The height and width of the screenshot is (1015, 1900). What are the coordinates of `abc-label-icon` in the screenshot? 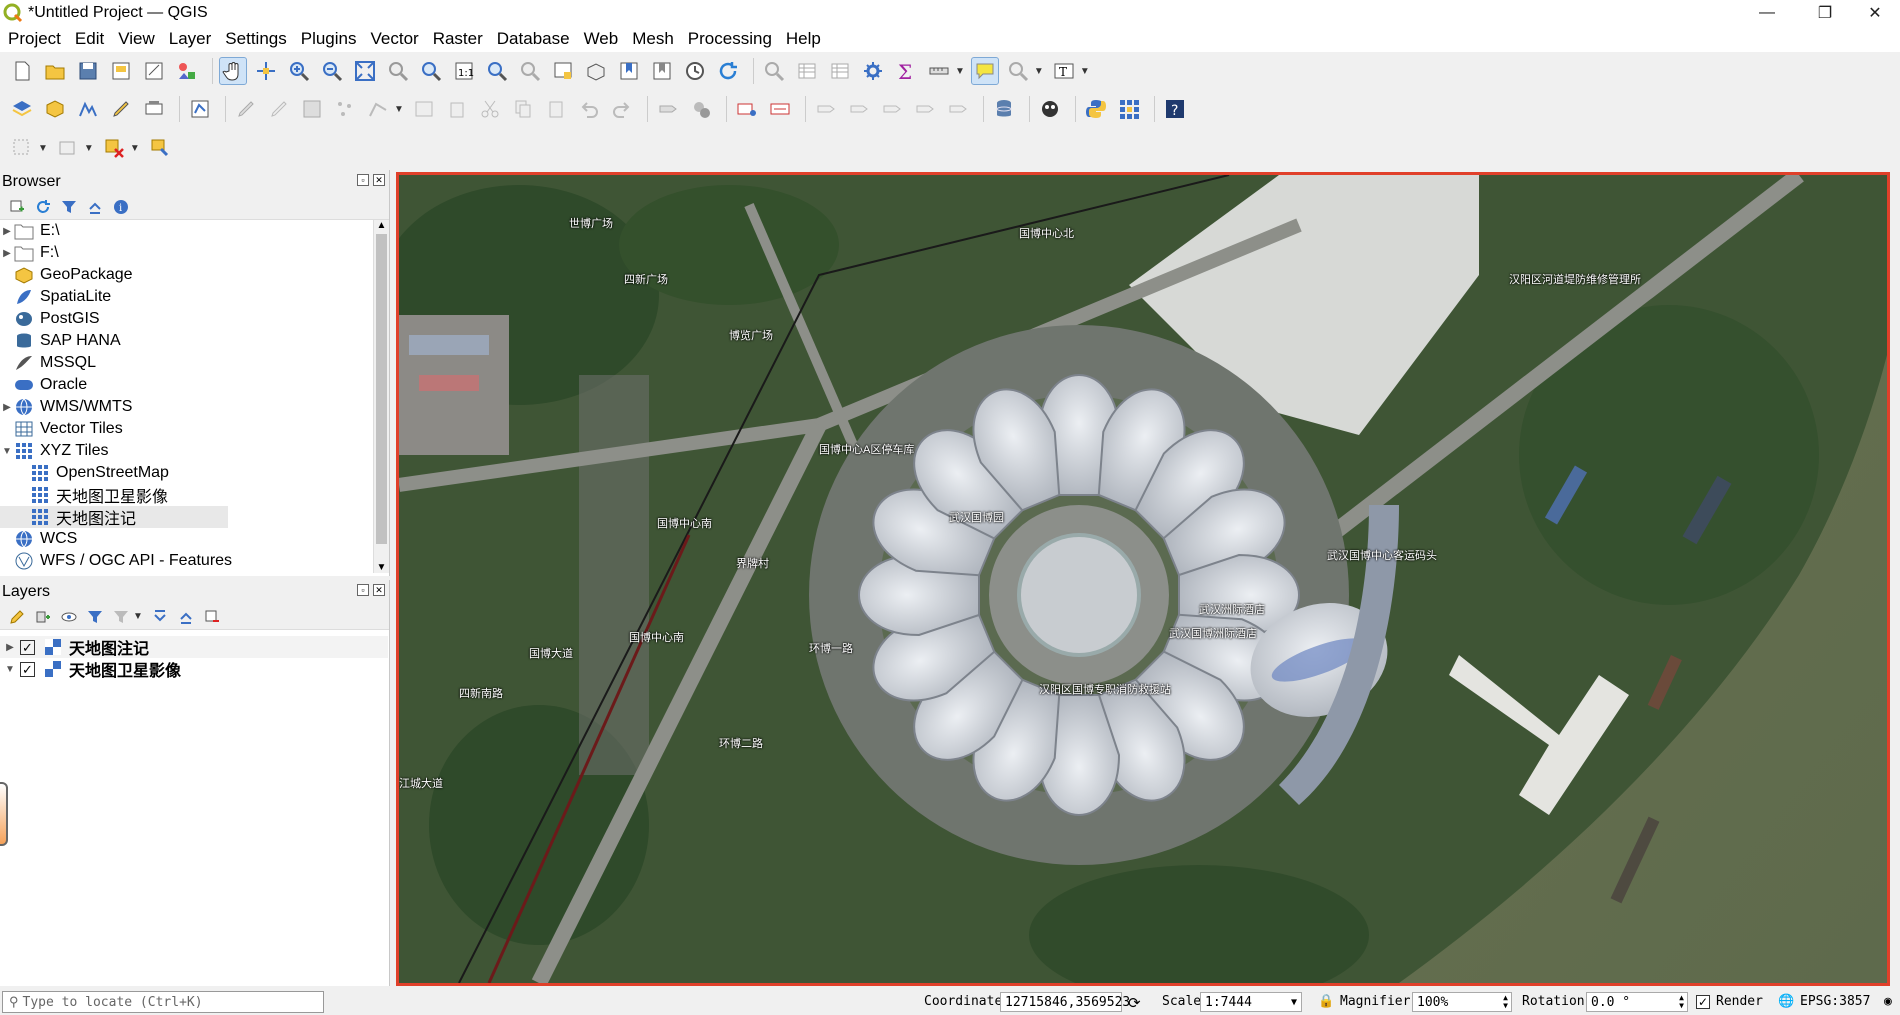 It's located at (747, 109).